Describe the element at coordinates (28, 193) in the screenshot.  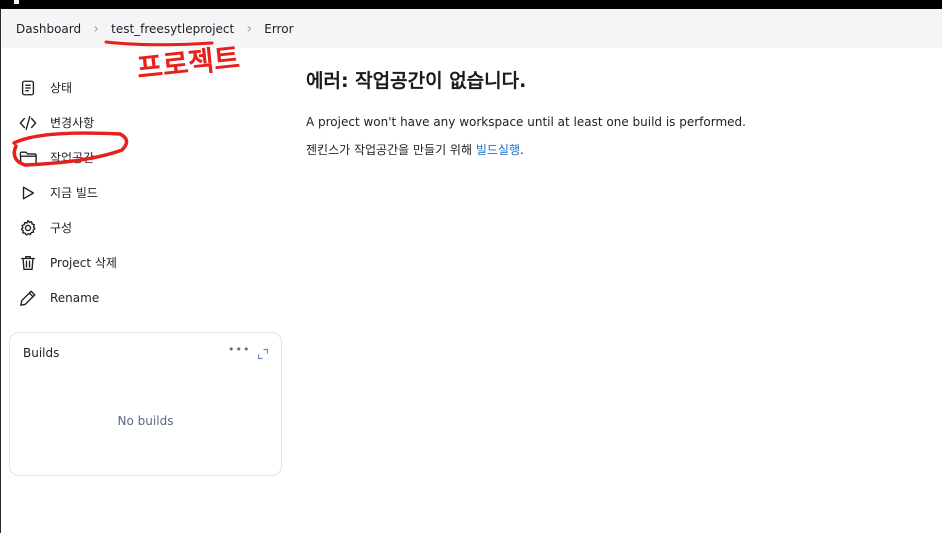
I see `play-icon` at that location.